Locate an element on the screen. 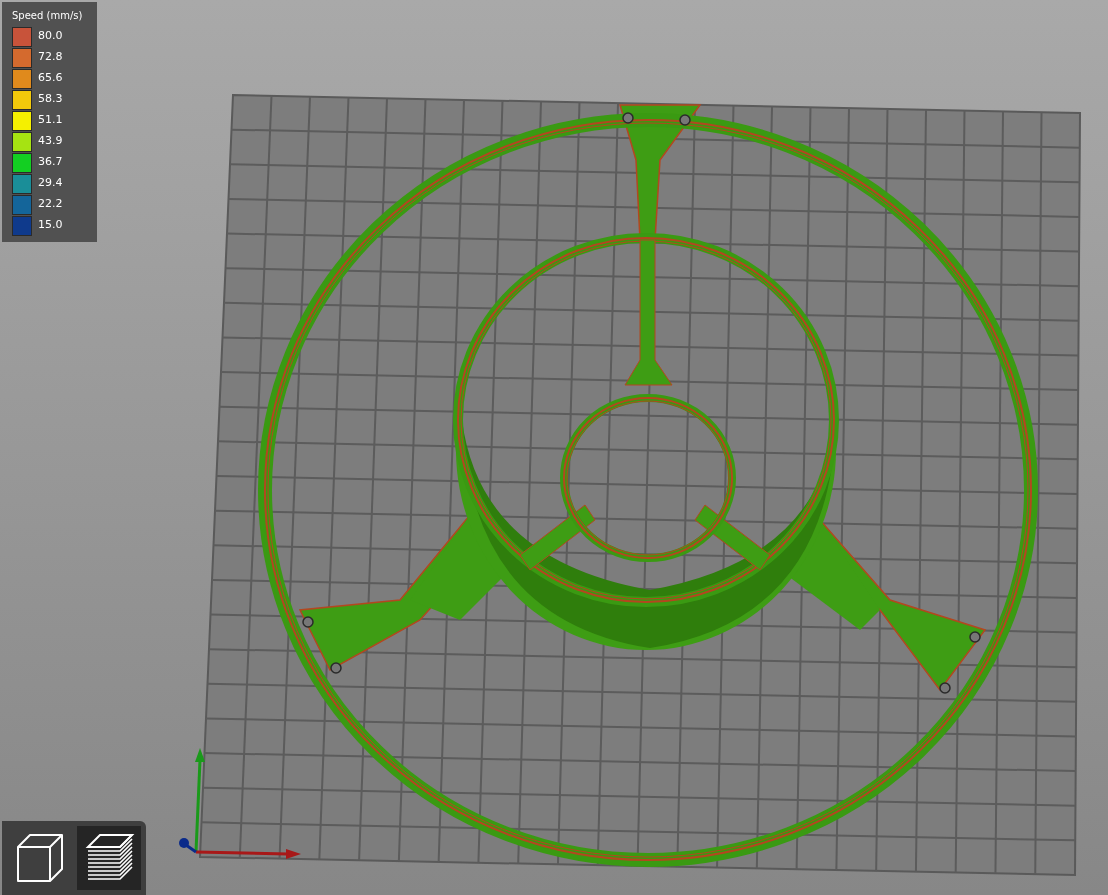 This screenshot has width=1108, height=895. legend-value: 43.9 is located at coordinates (50, 141).